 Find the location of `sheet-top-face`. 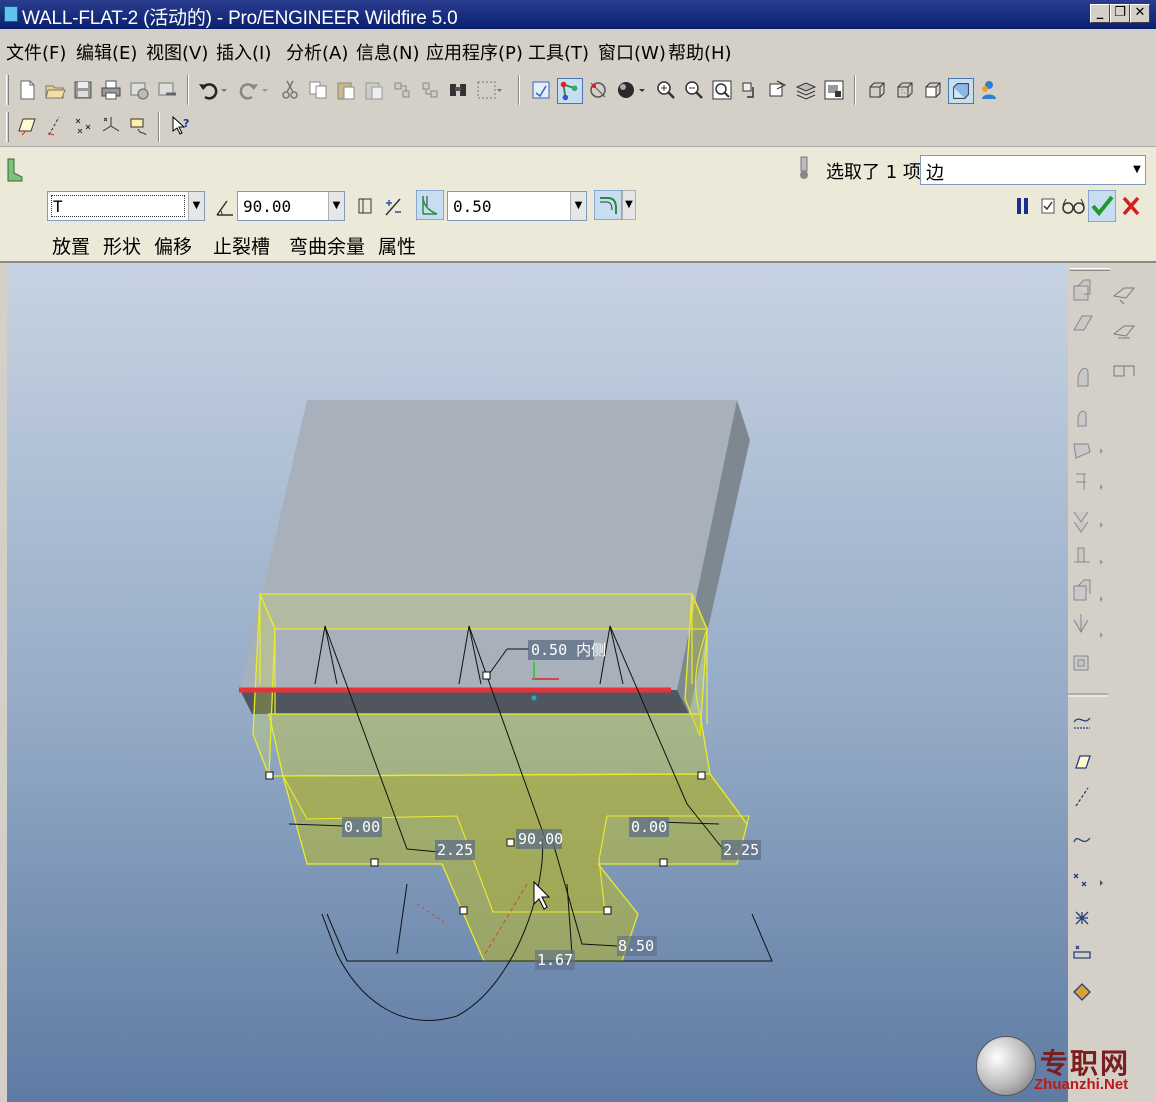

sheet-top-face is located at coordinates (488, 545).